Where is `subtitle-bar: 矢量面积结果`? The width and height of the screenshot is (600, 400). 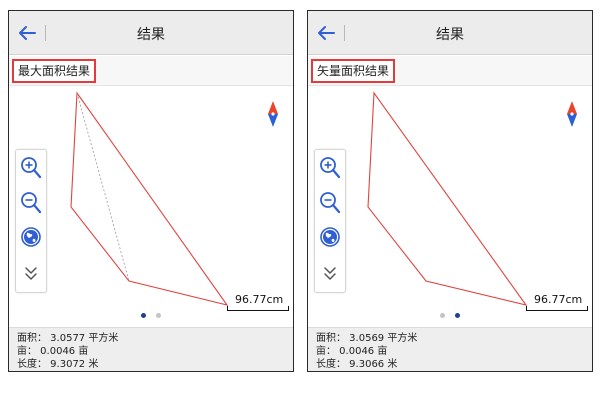 subtitle-bar: 矢量面积结果 is located at coordinates (450, 71).